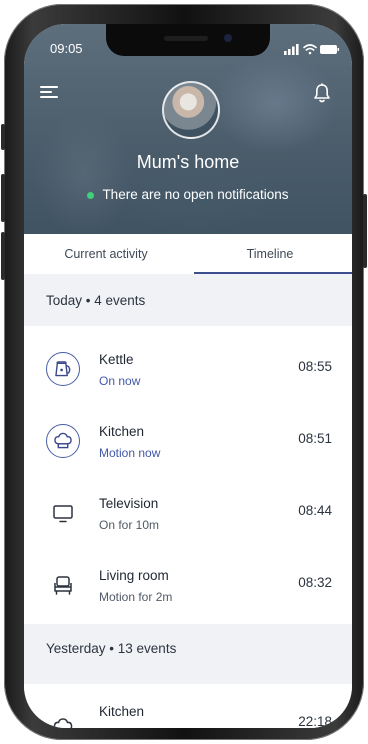 This screenshot has width=368, height=744. Describe the element at coordinates (228, 38) in the screenshot. I see `front-camera` at that location.